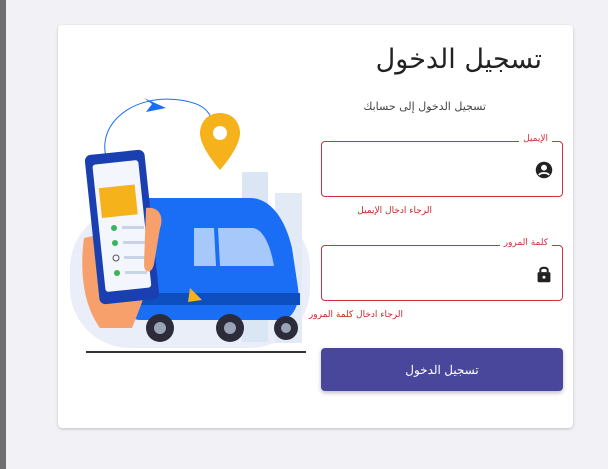 Image resolution: width=608 pixels, height=469 pixels. What do you see at coordinates (442, 369) in the screenshot?
I see `login-button: تسجيل الدخول` at bounding box center [442, 369].